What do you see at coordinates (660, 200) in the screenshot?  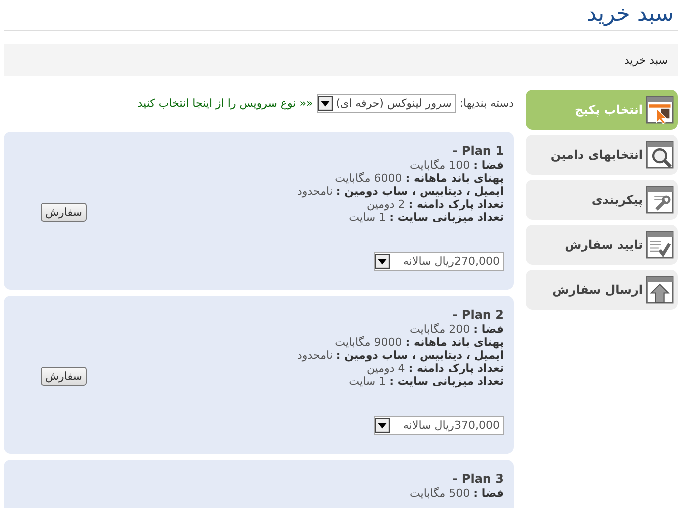 I see `wrench-icon` at bounding box center [660, 200].